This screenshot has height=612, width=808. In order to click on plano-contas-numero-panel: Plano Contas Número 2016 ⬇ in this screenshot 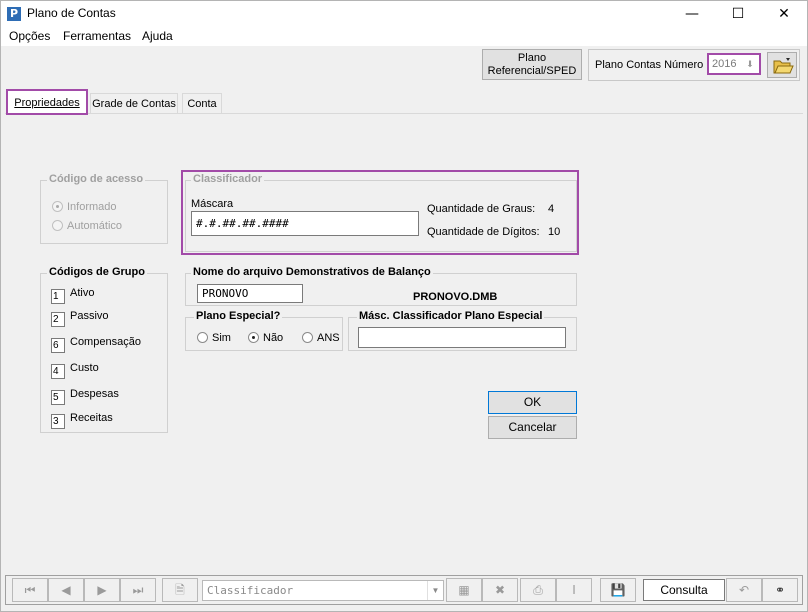, I will do `click(694, 65)`.